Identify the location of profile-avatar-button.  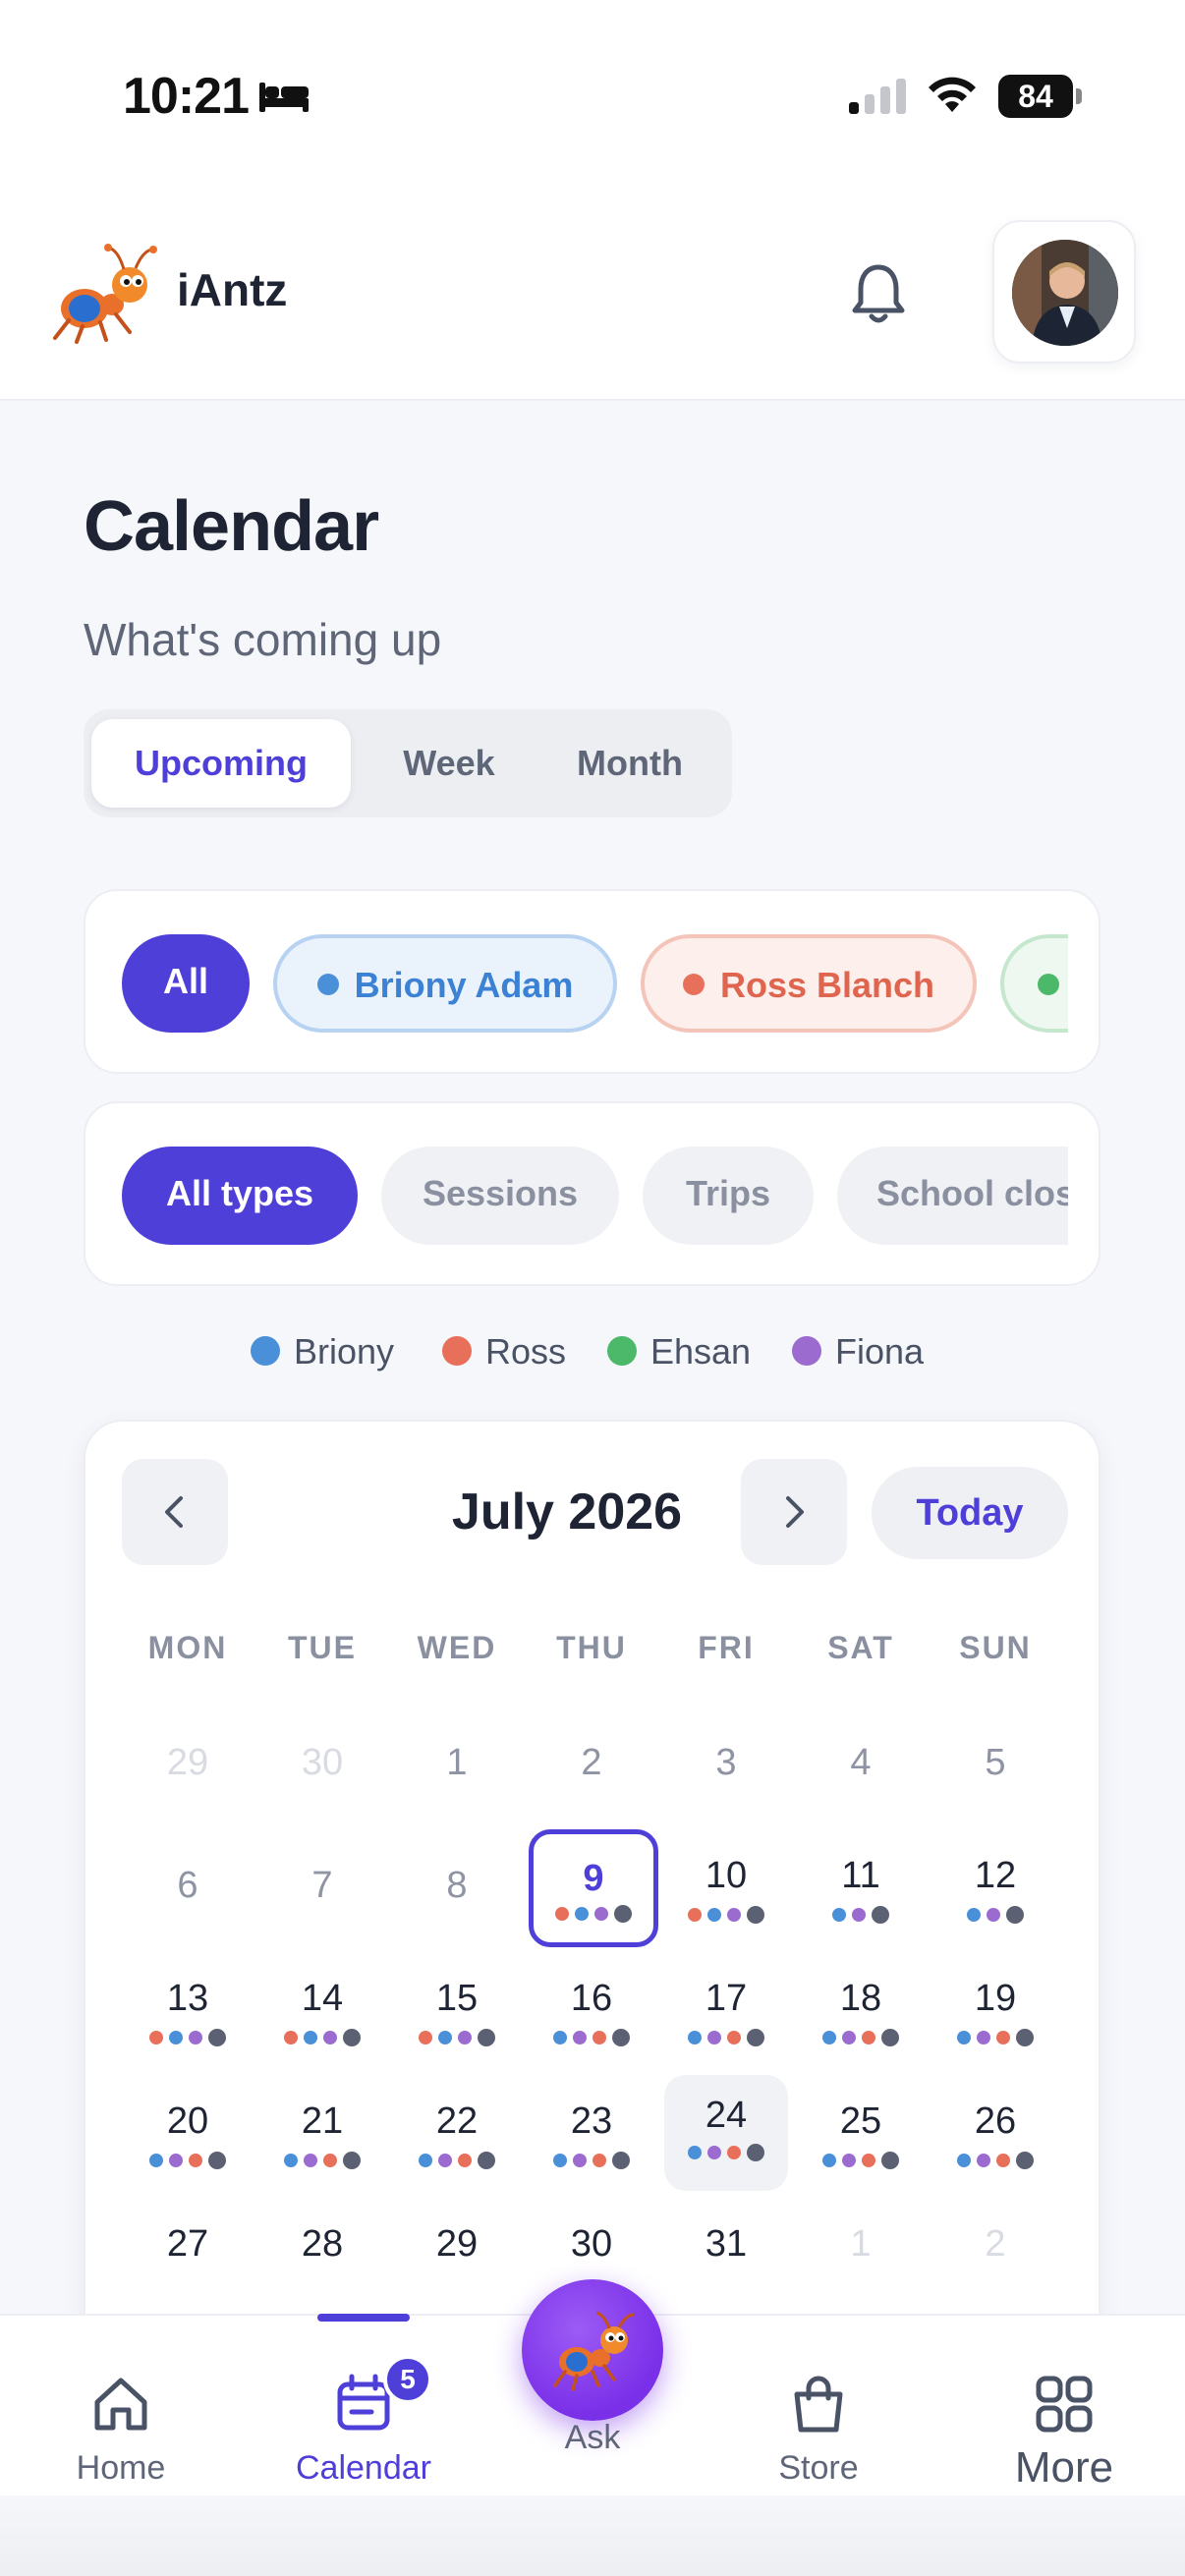
(1064, 292).